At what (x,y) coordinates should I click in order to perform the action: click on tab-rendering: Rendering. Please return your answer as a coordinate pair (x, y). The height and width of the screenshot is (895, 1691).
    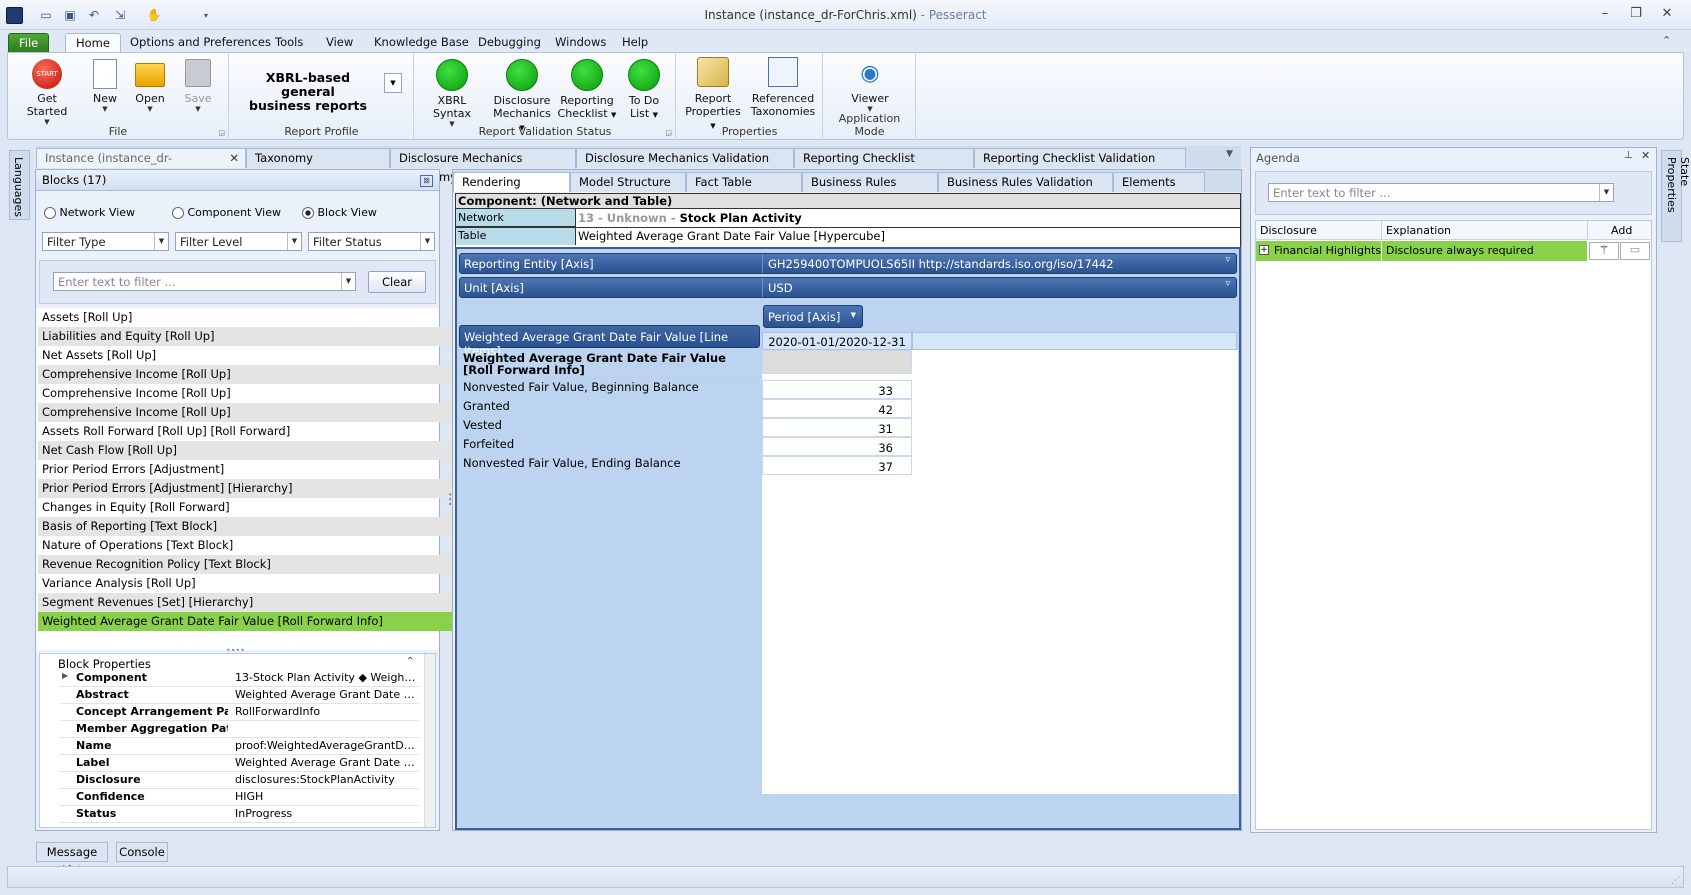
    Looking at the image, I should click on (511, 182).